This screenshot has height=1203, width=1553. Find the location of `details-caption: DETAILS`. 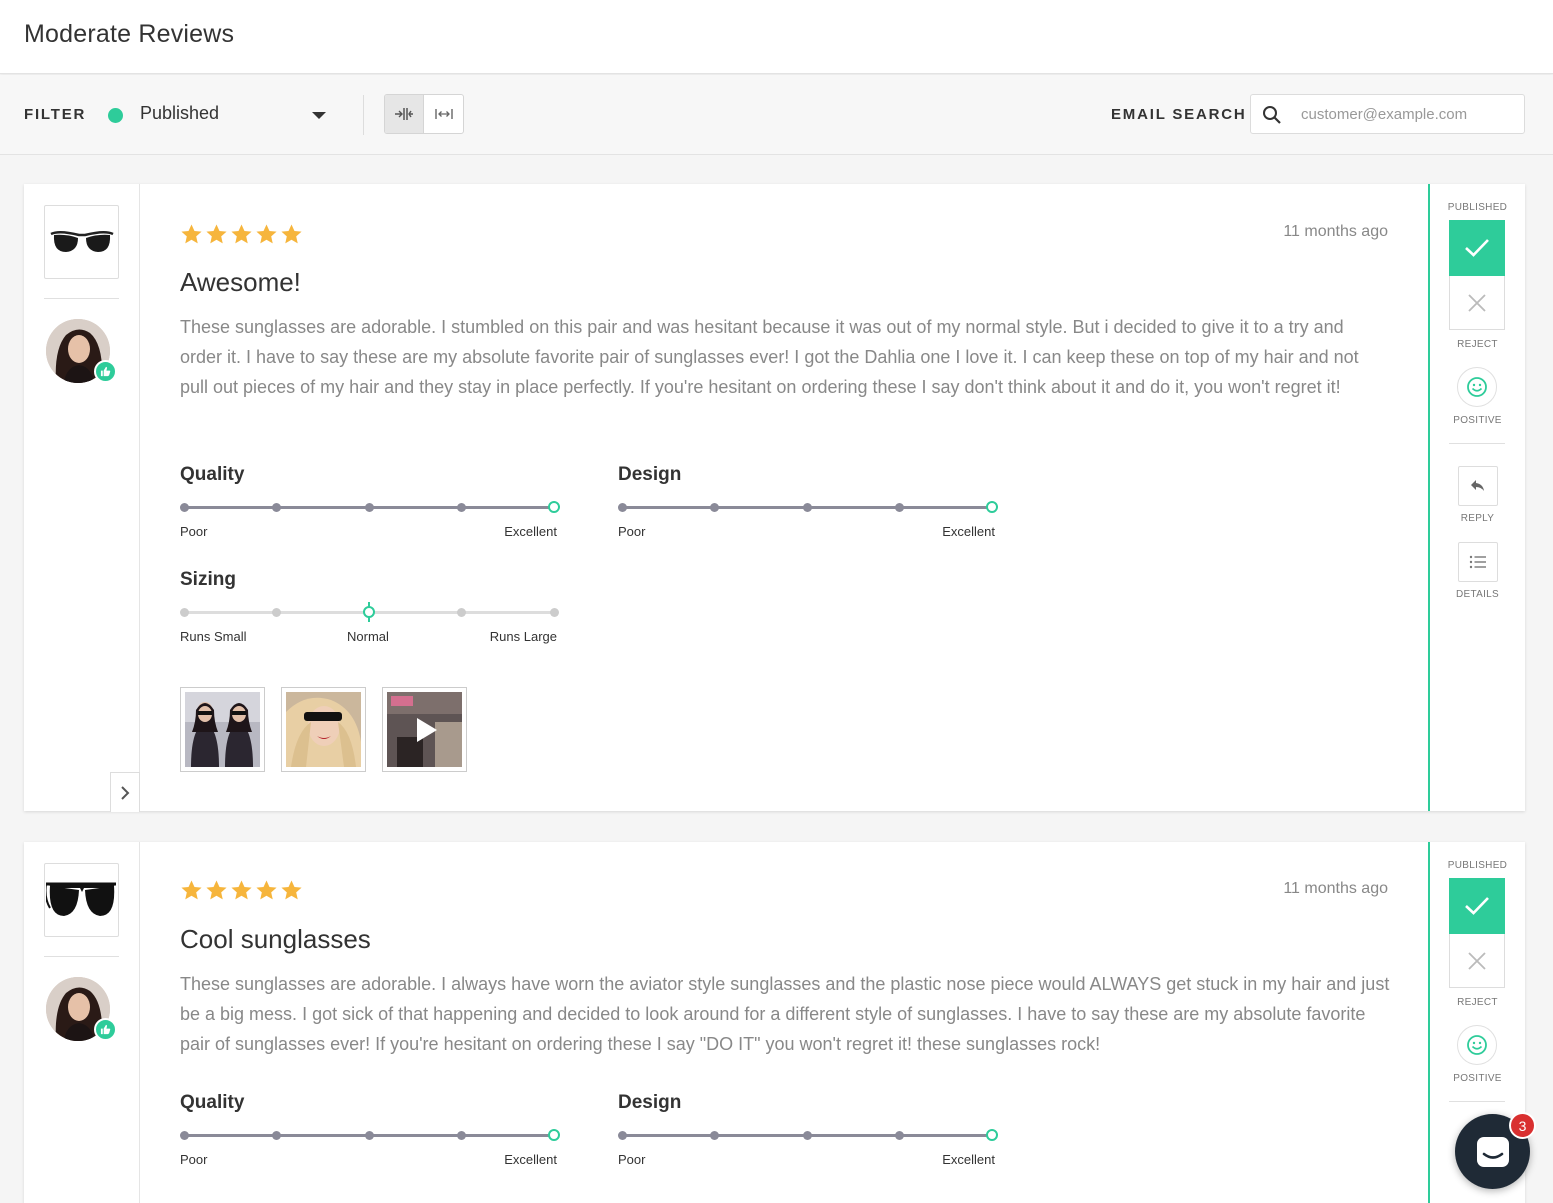

details-caption: DETAILS is located at coordinates (1477, 594).